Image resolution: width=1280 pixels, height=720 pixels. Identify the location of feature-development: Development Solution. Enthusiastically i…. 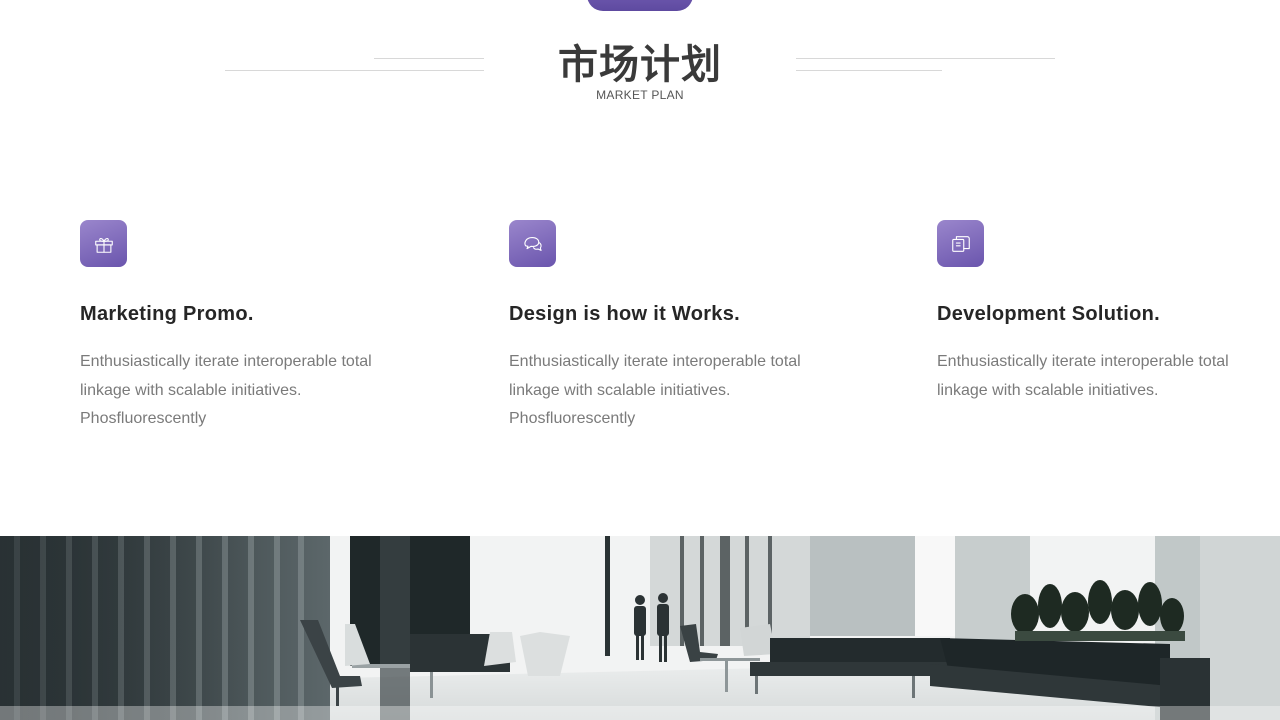
(1097, 312).